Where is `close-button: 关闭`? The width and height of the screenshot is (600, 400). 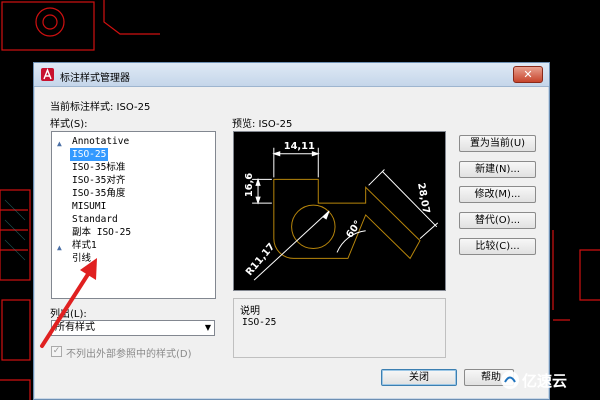 close-button: 关闭 is located at coordinates (419, 377).